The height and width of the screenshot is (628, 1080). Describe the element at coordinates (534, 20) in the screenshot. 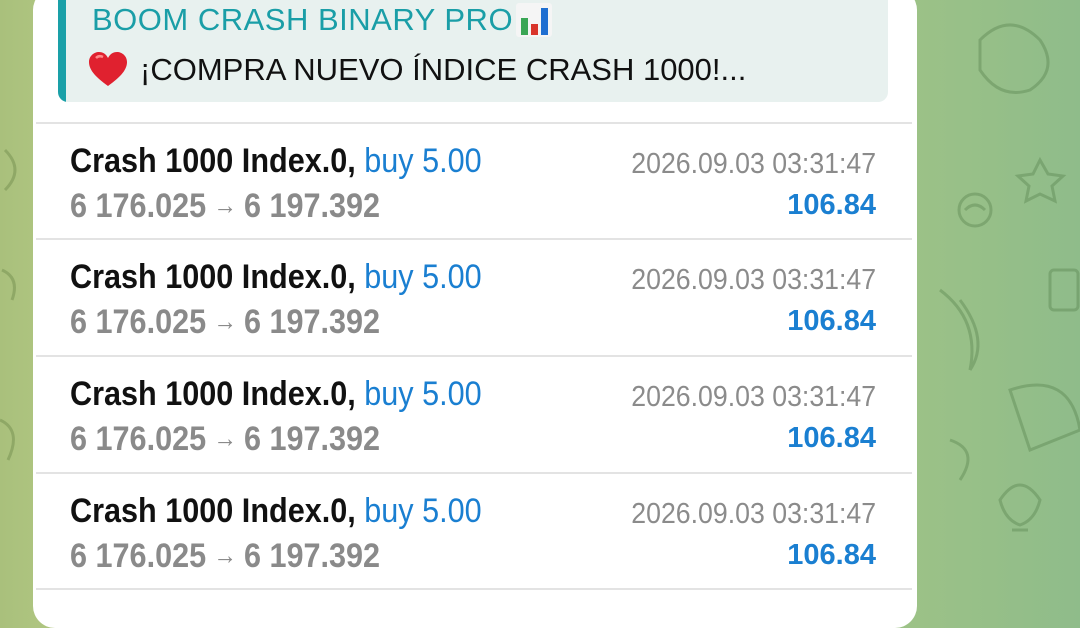

I see `bar-chart-icon` at that location.